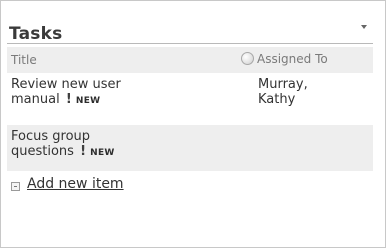 The image size is (386, 248). Describe the element at coordinates (106, 145) in the screenshot. I see `task-title-cell: Focus group questions ! NEW` at that location.